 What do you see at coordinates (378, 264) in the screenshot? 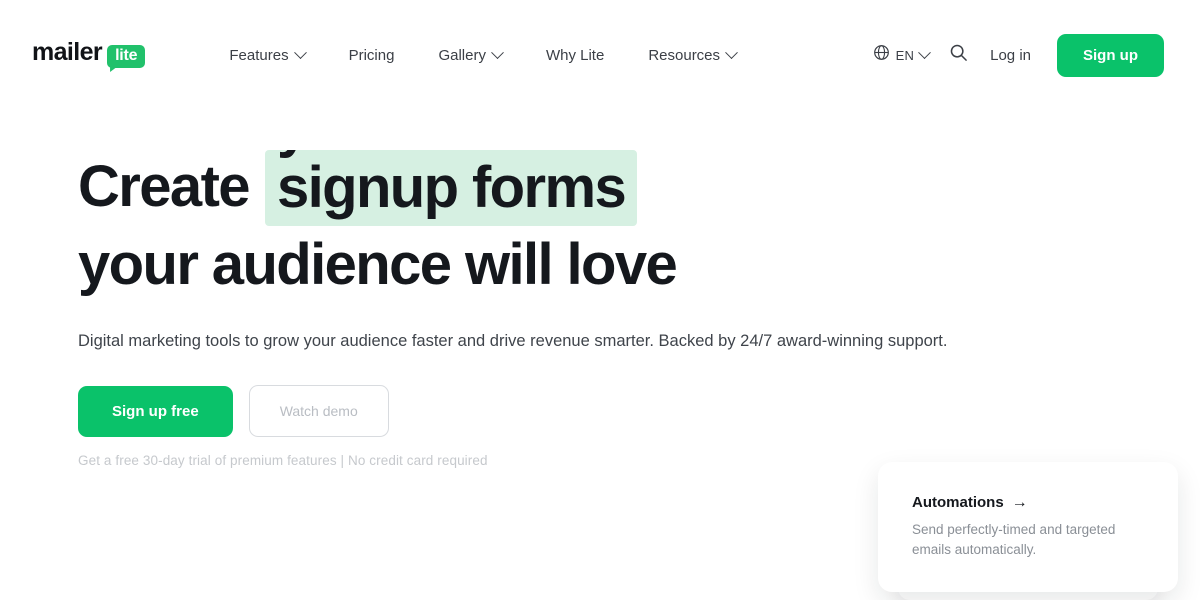
I see `headline-line-2: your audience will love` at bounding box center [378, 264].